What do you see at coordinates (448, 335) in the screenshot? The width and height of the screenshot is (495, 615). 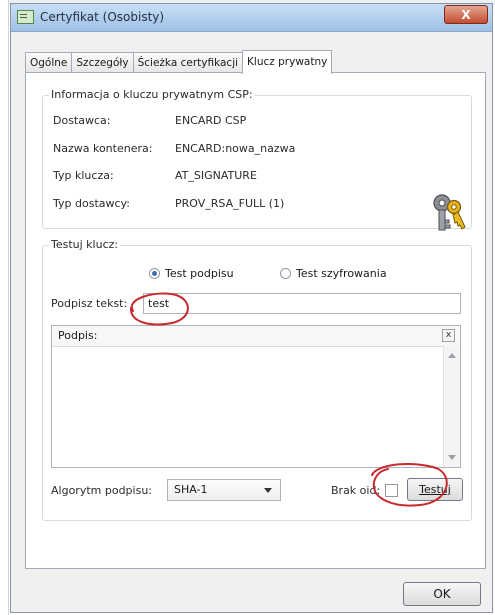 I see `clear-signature-button: x` at bounding box center [448, 335].